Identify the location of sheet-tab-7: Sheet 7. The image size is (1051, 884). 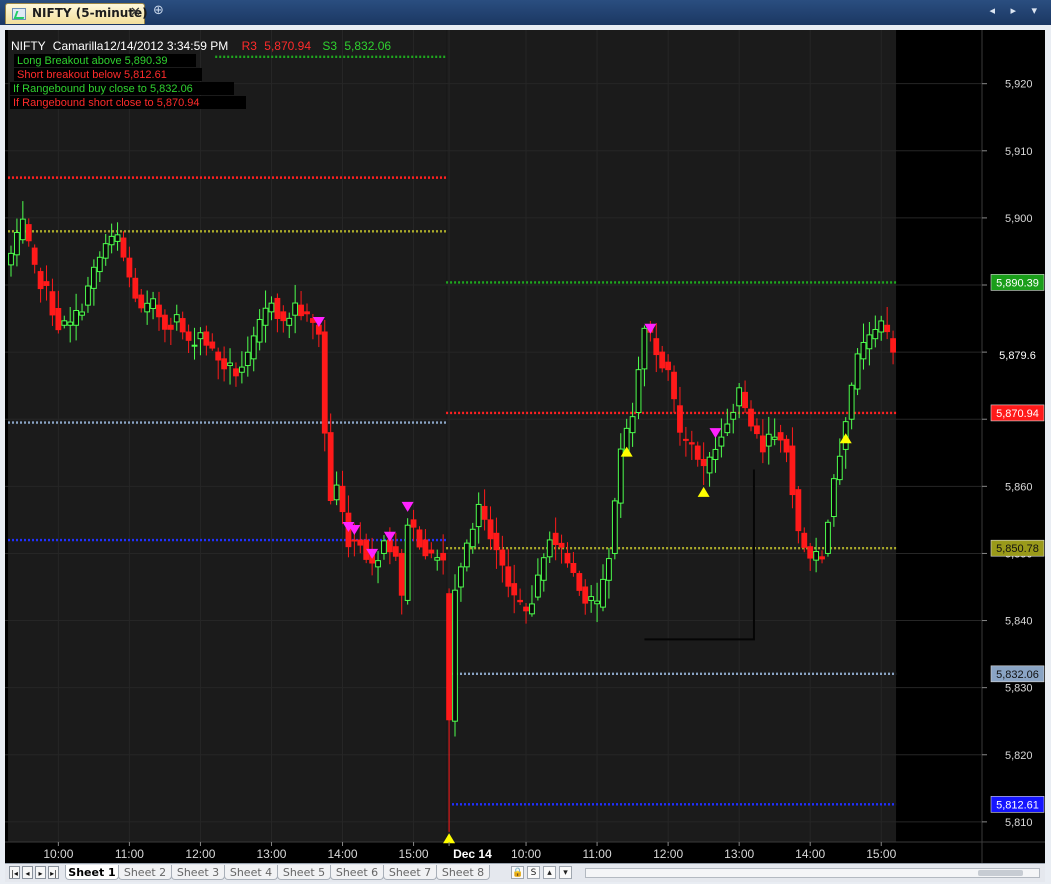
(410, 872).